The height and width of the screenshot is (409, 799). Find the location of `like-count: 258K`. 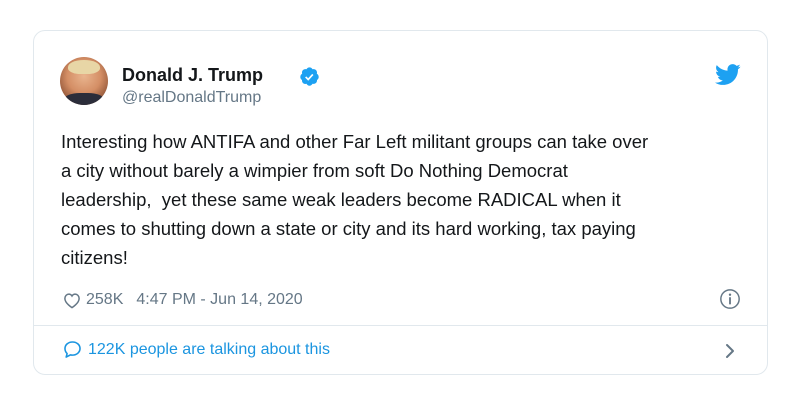

like-count: 258K is located at coordinates (104, 300).